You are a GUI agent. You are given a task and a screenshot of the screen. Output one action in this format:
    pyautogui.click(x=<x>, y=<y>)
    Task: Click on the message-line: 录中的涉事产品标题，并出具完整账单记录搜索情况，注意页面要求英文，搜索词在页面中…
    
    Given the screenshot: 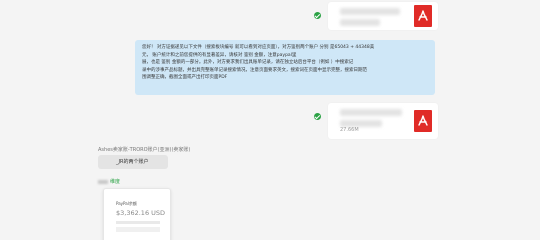 What is the action you would take?
    pyautogui.click(x=254, y=70)
    